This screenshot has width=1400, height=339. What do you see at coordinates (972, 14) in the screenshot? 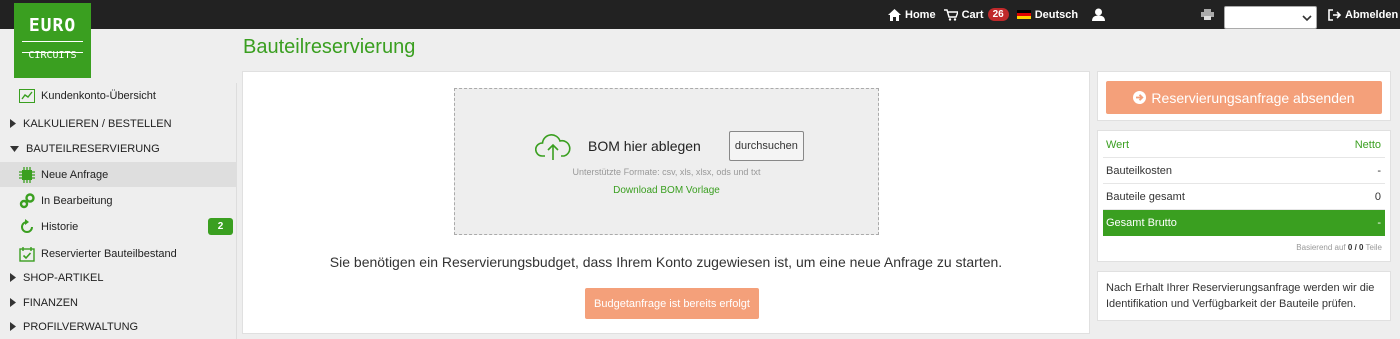
I see `cart-label: Cart` at bounding box center [972, 14].